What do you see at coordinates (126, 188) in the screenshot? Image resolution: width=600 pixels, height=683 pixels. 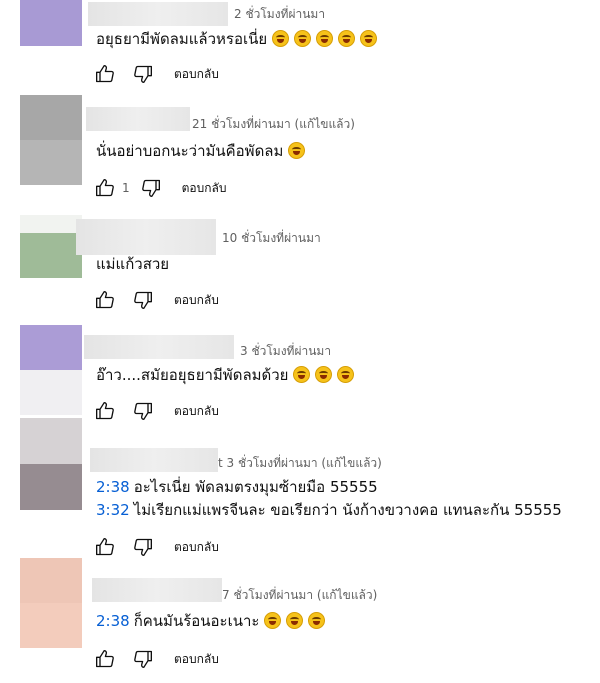 I see `like-count: 1` at bounding box center [126, 188].